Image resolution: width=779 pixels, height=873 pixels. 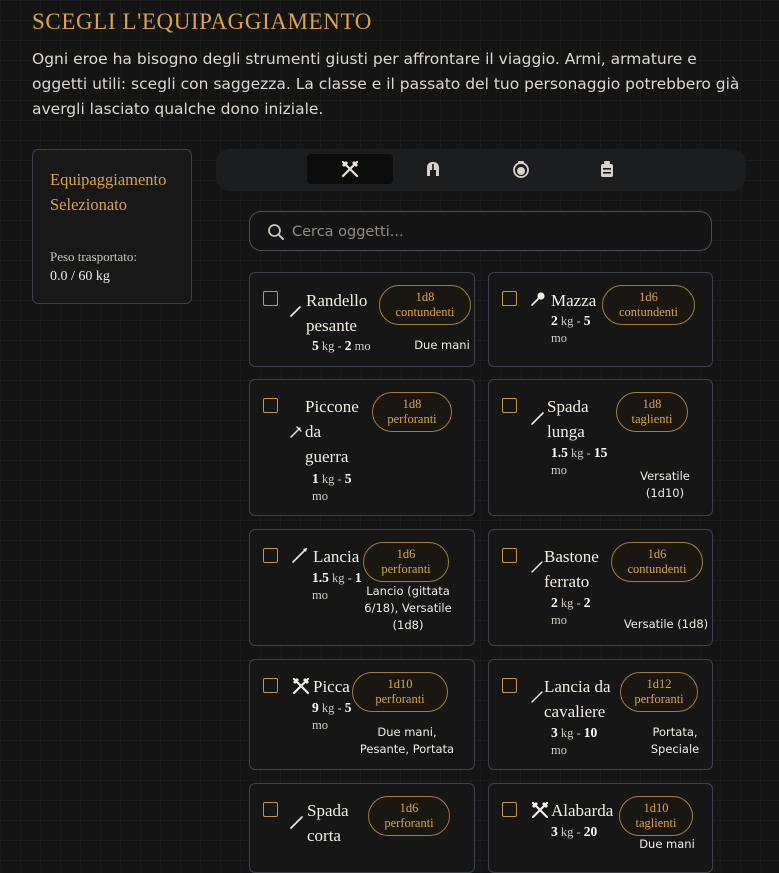 I want to click on item-weight-cost: 1 kg - 5 mo, so click(x=332, y=487).